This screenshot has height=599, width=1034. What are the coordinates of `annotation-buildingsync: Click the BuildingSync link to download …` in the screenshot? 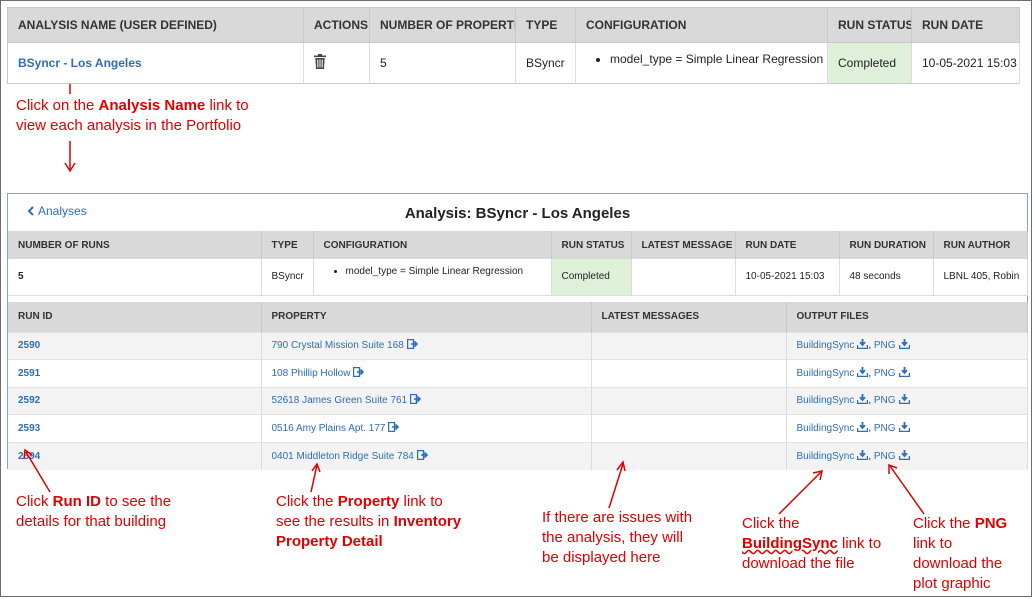 It's located at (812, 543).